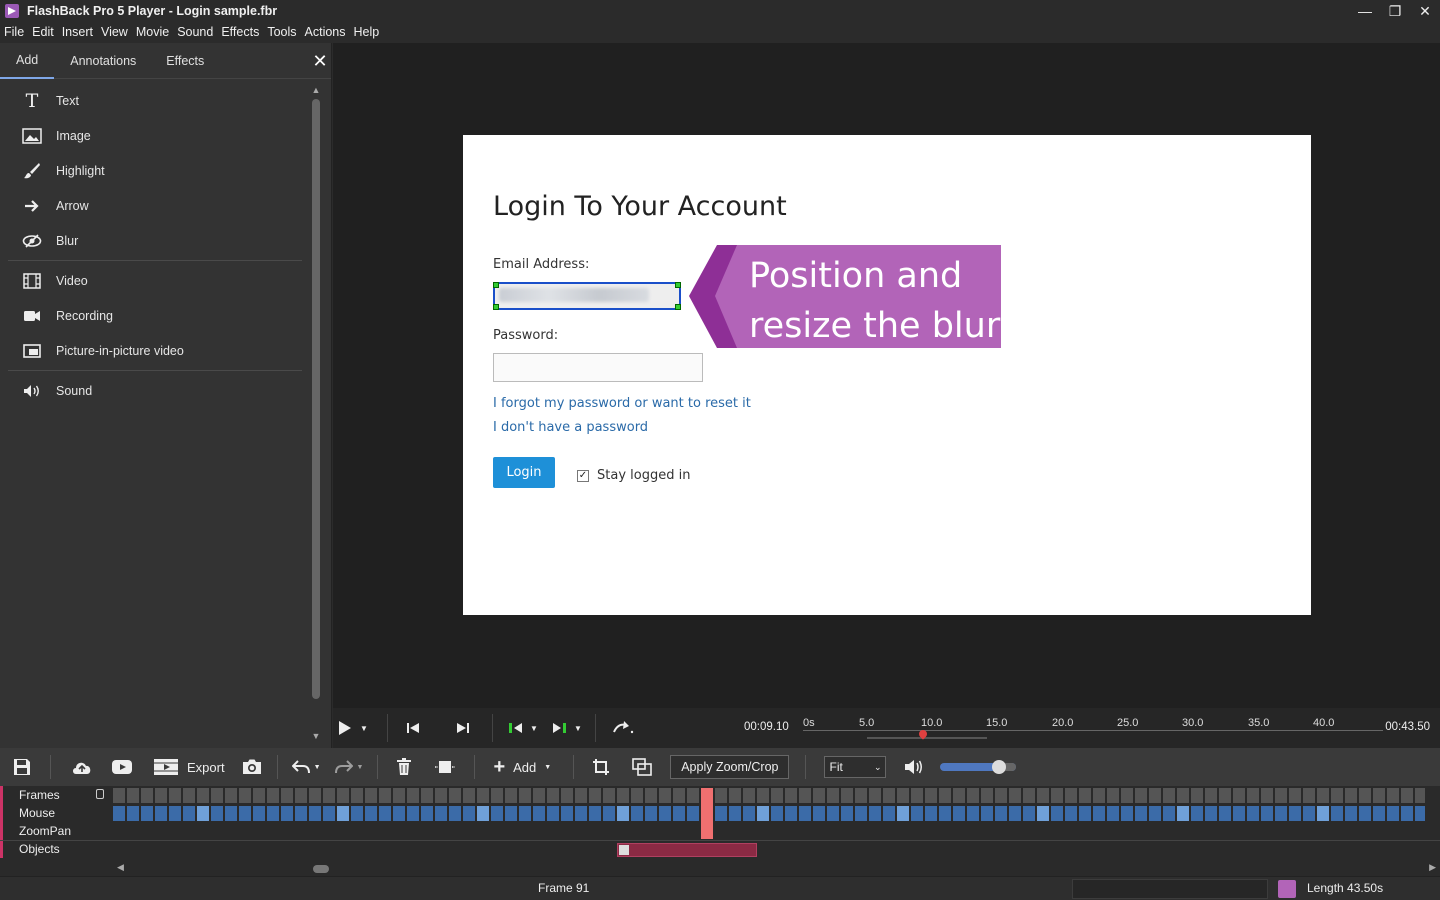  Describe the element at coordinates (475, 767) in the screenshot. I see `divider` at that location.